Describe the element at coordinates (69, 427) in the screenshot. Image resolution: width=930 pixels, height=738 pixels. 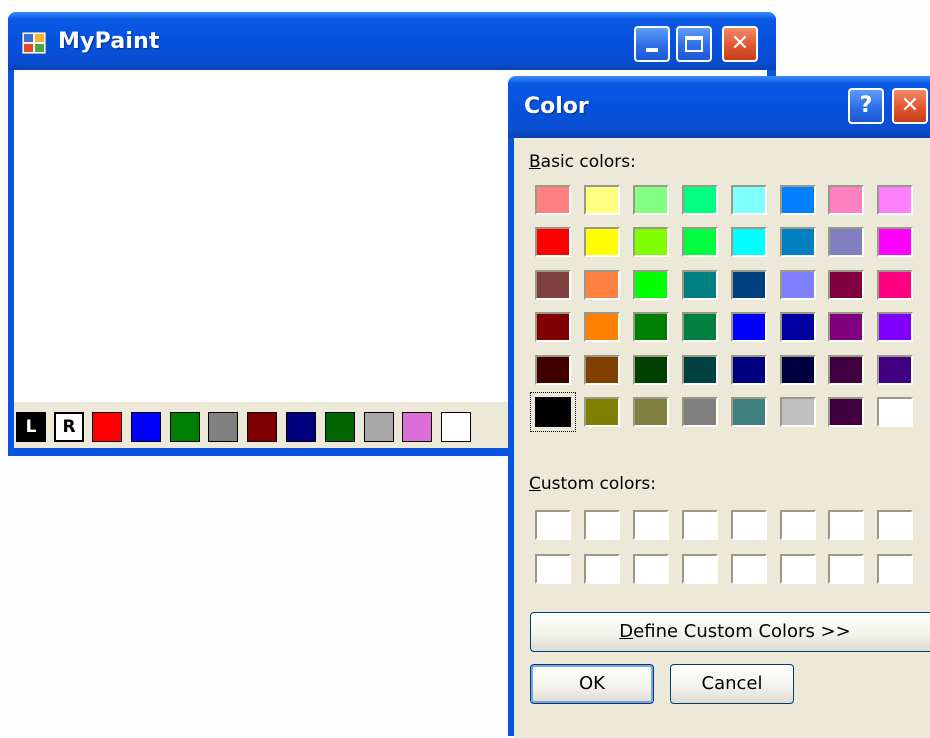
I see `right-color-indicator: R` at that location.